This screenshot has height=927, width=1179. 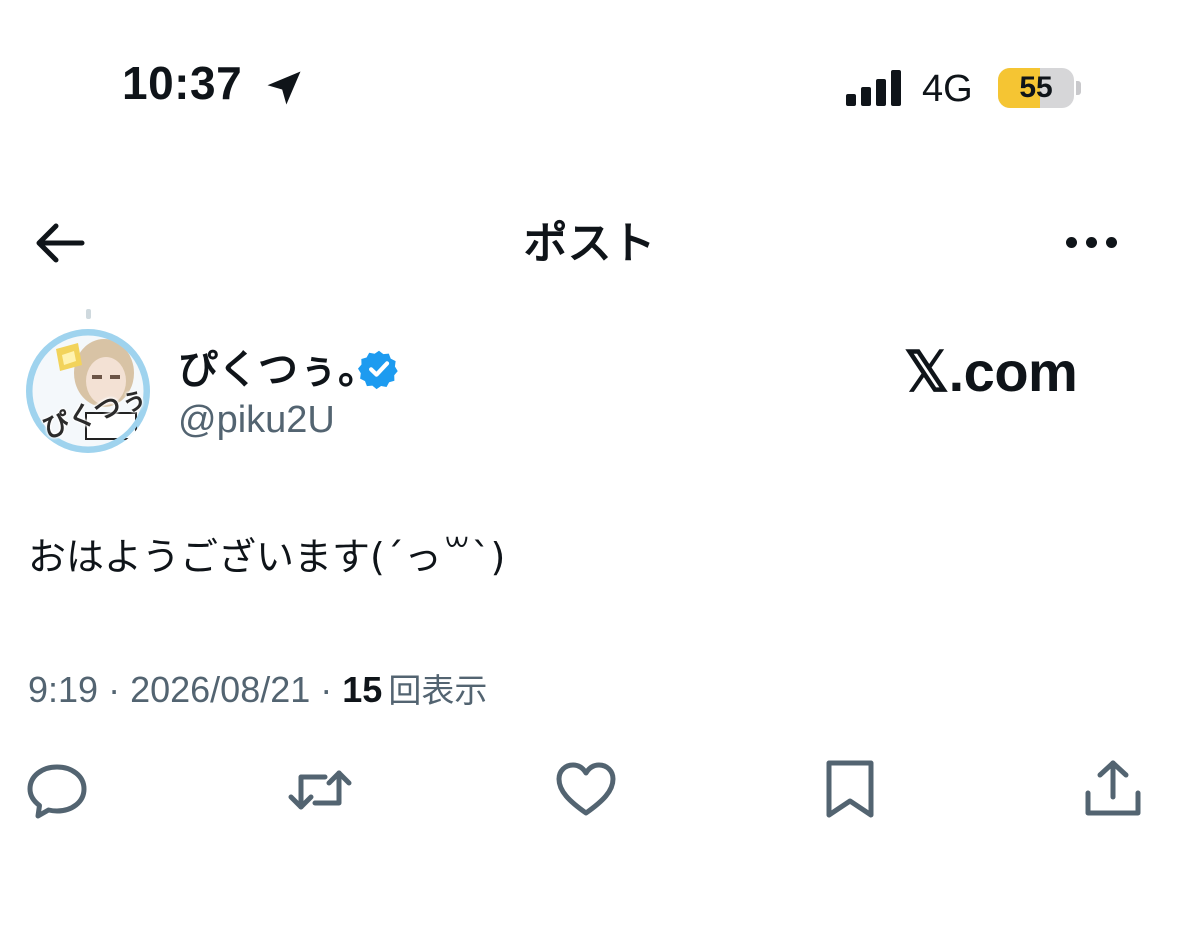 I want to click on bookmark-button, so click(x=850, y=790).